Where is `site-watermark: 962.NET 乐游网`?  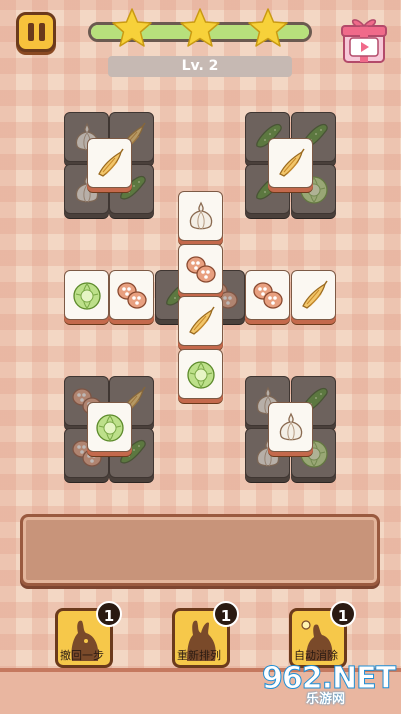 site-watermark: 962.NET 乐游网 is located at coordinates (330, 686).